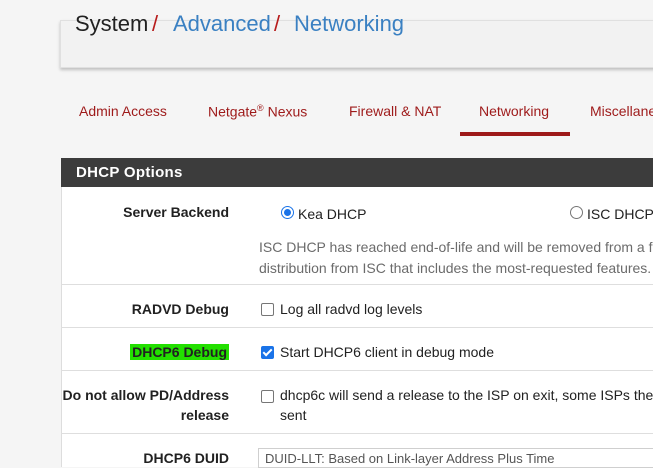 This screenshot has height=468, width=653. I want to click on pd-release-checkbox, so click(267, 396).